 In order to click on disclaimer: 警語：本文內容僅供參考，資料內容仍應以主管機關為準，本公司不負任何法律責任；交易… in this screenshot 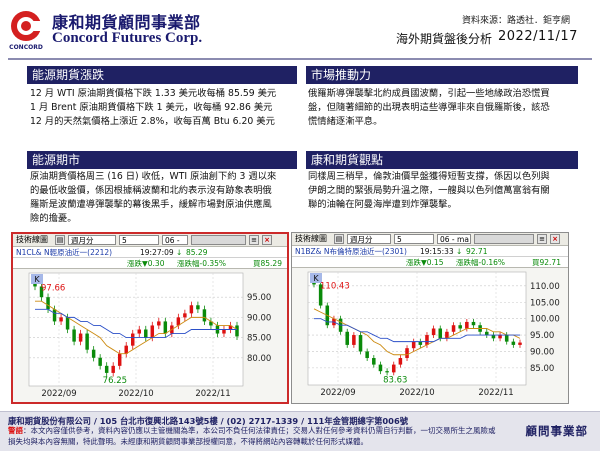, I will do `click(253, 436)`.